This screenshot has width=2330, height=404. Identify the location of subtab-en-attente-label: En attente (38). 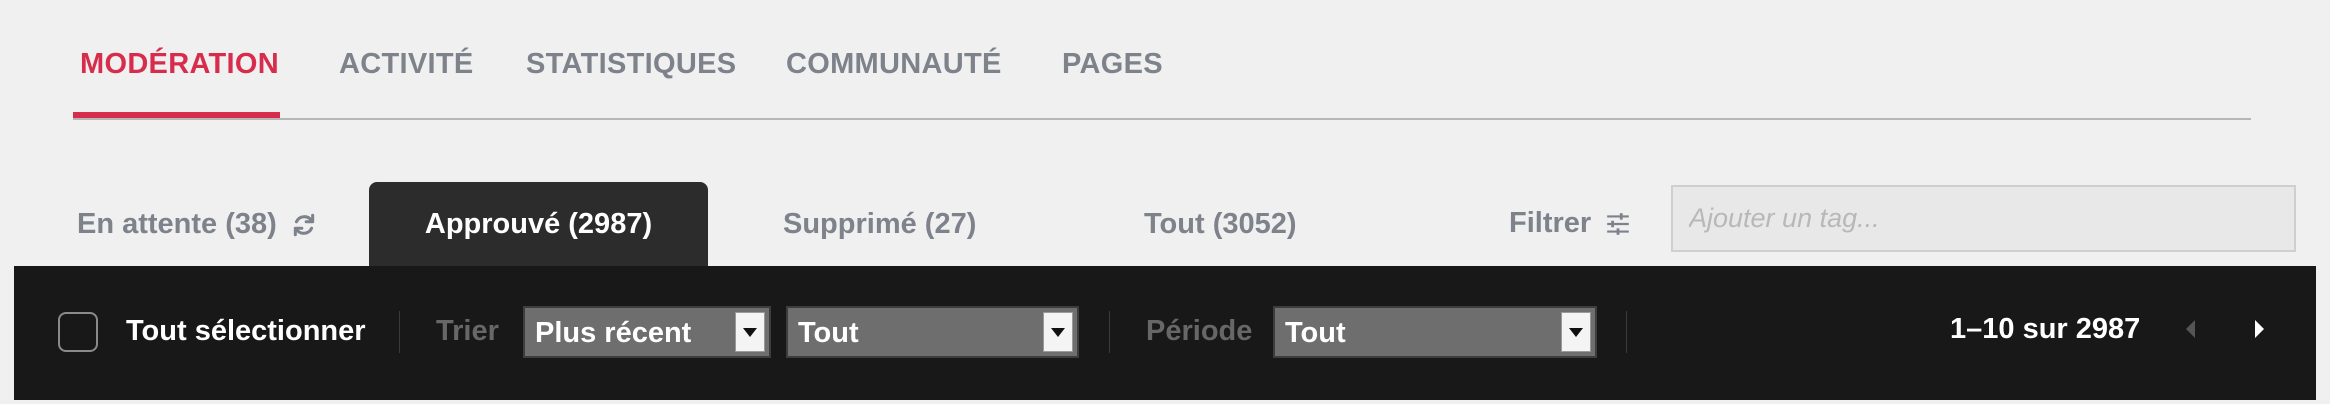
(177, 224).